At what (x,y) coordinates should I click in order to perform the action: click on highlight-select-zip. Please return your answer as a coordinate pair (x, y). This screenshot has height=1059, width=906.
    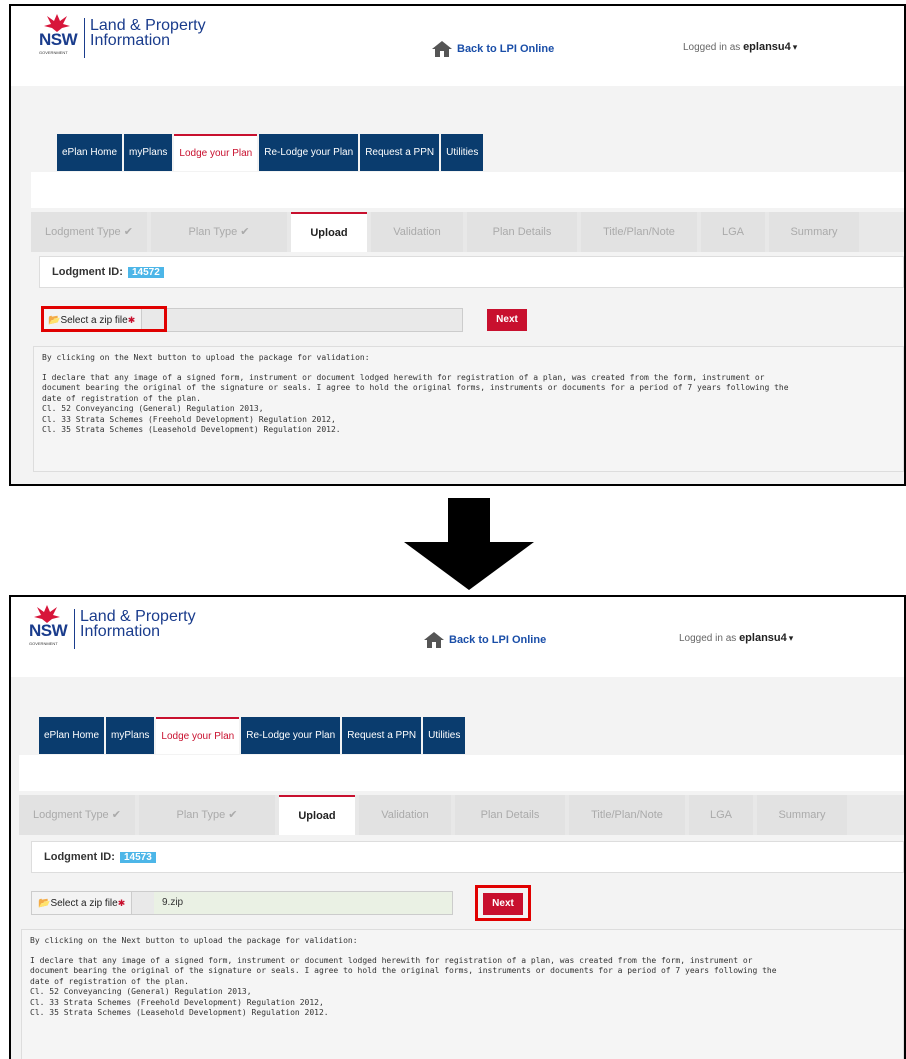
    Looking at the image, I should click on (104, 319).